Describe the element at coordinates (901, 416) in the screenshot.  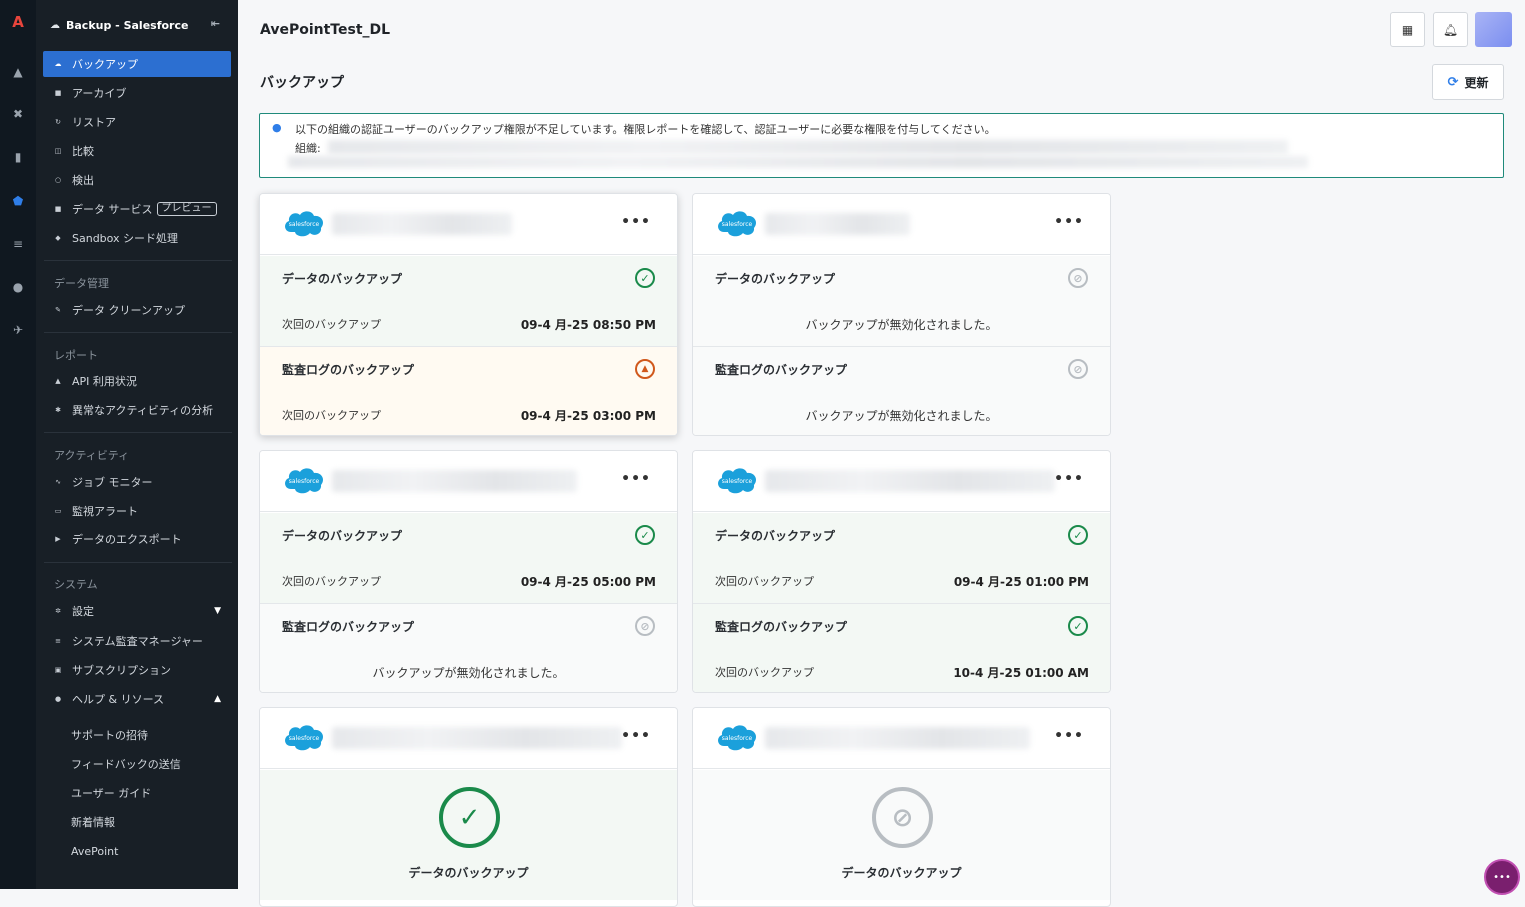
I see `disabled-message: バックアップが無効化されました。` at that location.